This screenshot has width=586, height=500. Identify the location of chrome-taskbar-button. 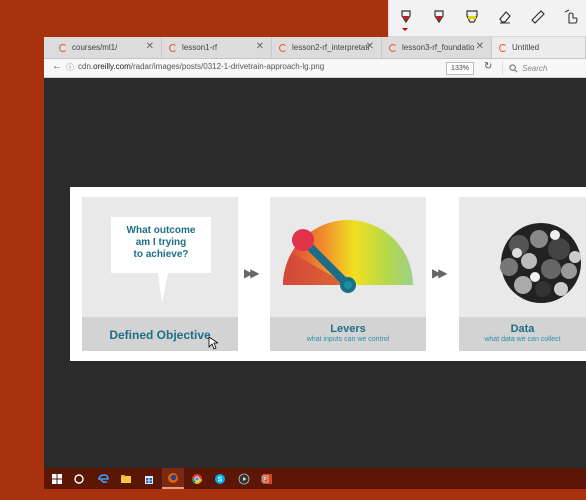
(197, 478).